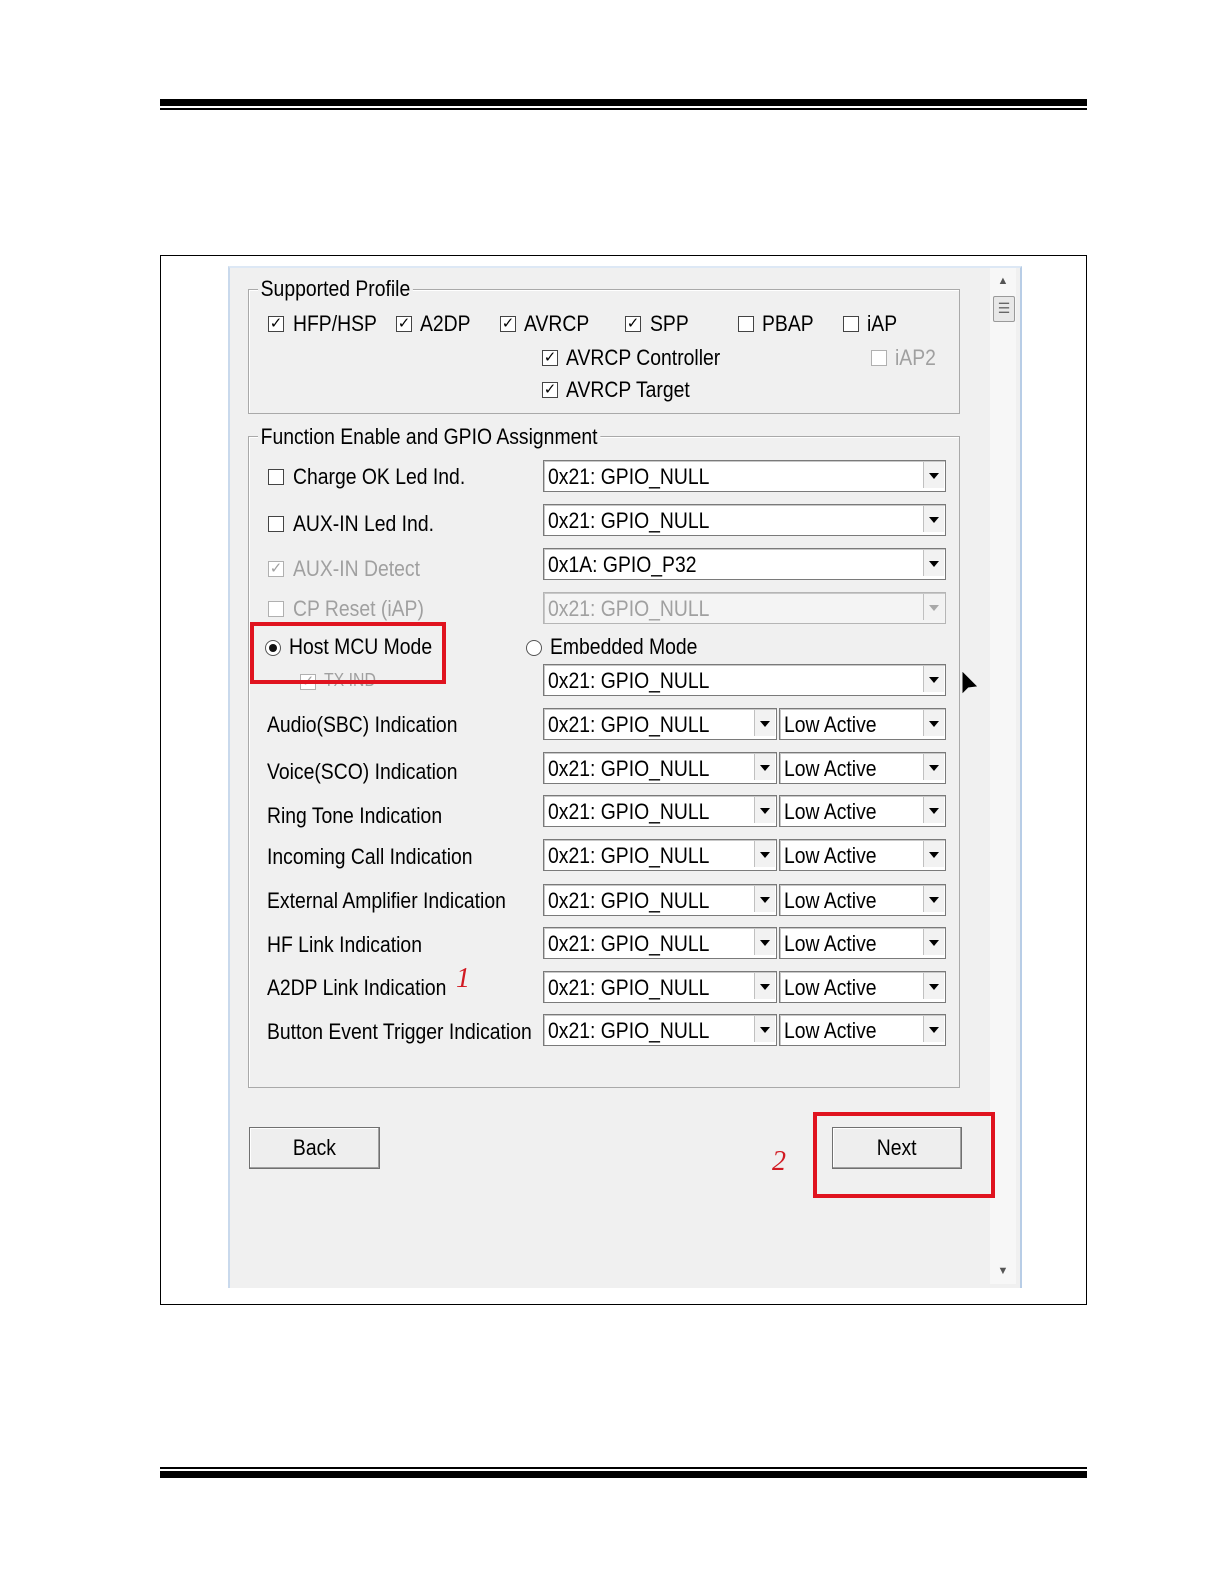 This screenshot has width=1224, height=1584. What do you see at coordinates (744, 680) in the screenshot?
I see `tx-ind-gpio-select: 0x21: GPIO_NULL` at bounding box center [744, 680].